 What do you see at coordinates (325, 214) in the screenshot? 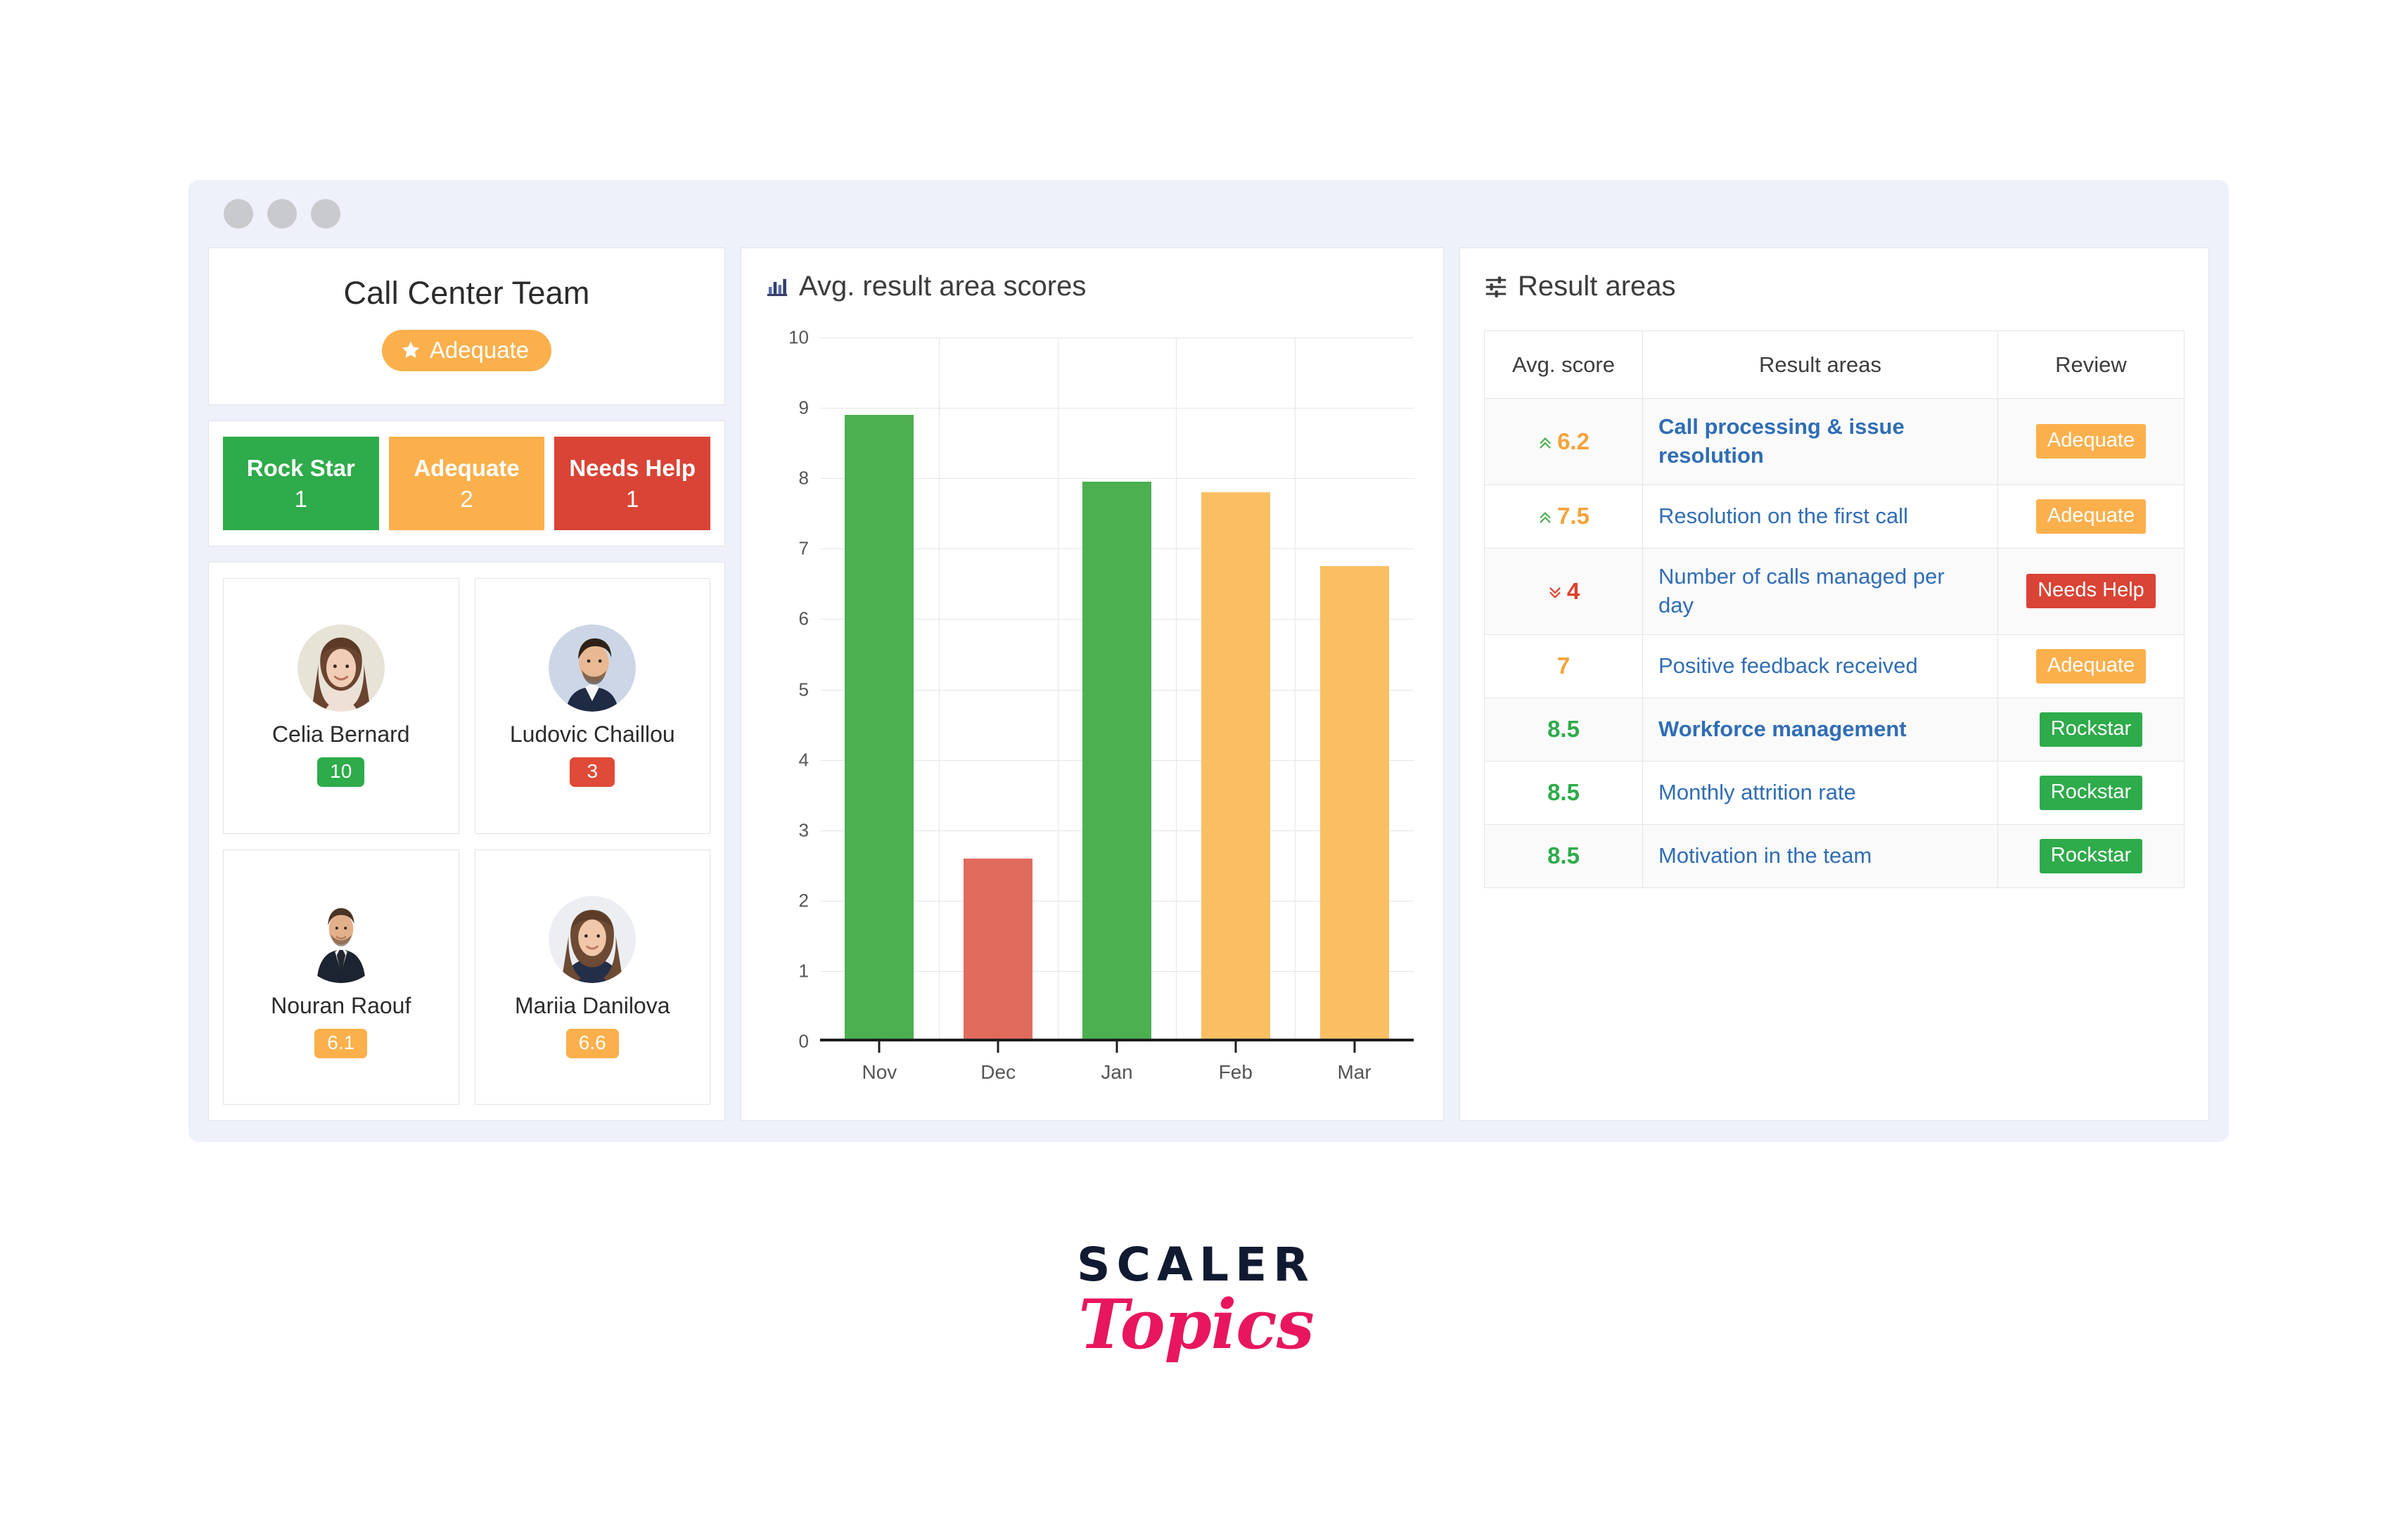
I see `window-dot-maximize` at bounding box center [325, 214].